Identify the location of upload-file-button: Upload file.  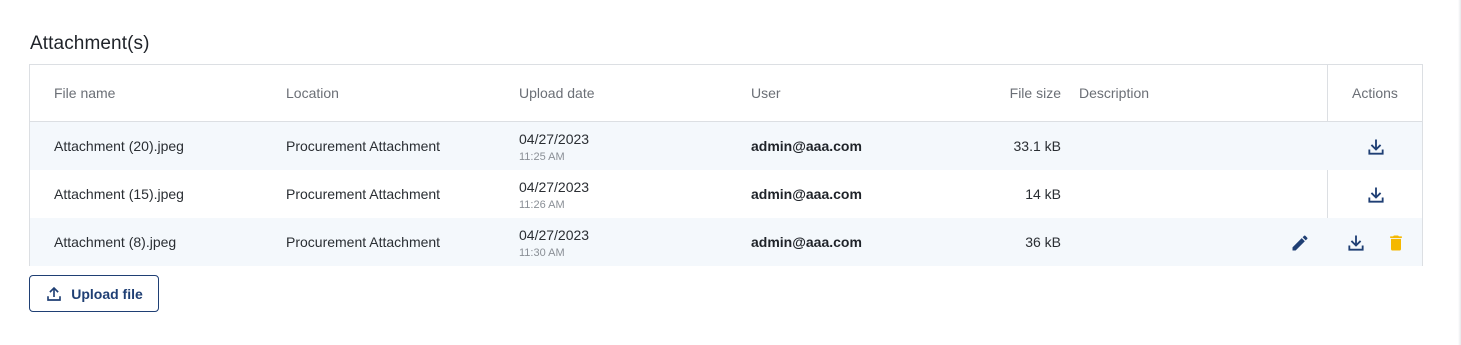
(94, 293).